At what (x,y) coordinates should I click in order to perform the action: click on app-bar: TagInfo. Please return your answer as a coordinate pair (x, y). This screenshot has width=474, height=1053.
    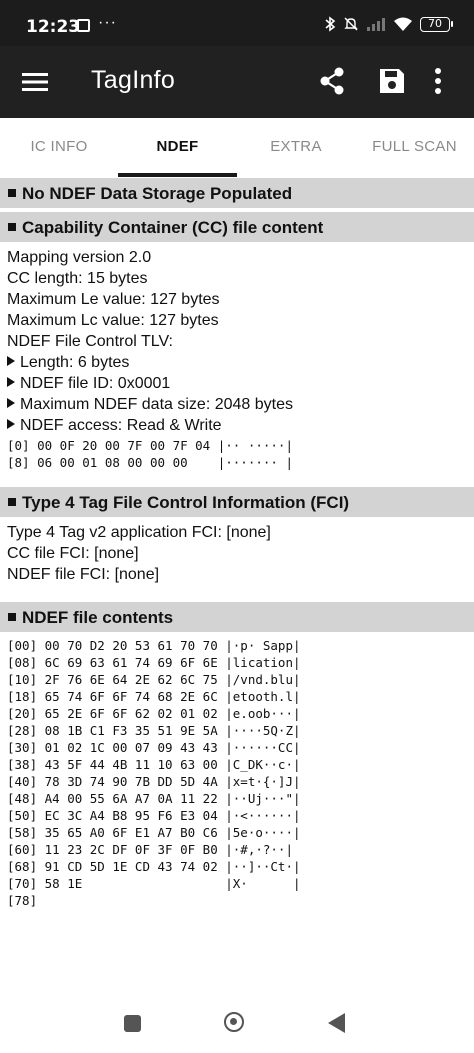
    Looking at the image, I should click on (237, 82).